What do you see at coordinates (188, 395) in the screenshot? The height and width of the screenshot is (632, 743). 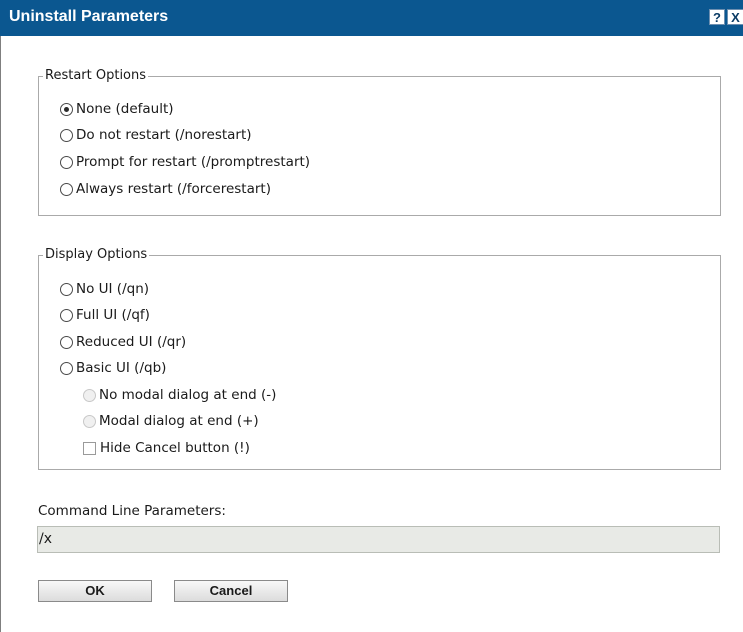 I see `radio-label: No modal dialog at end (-)` at bounding box center [188, 395].